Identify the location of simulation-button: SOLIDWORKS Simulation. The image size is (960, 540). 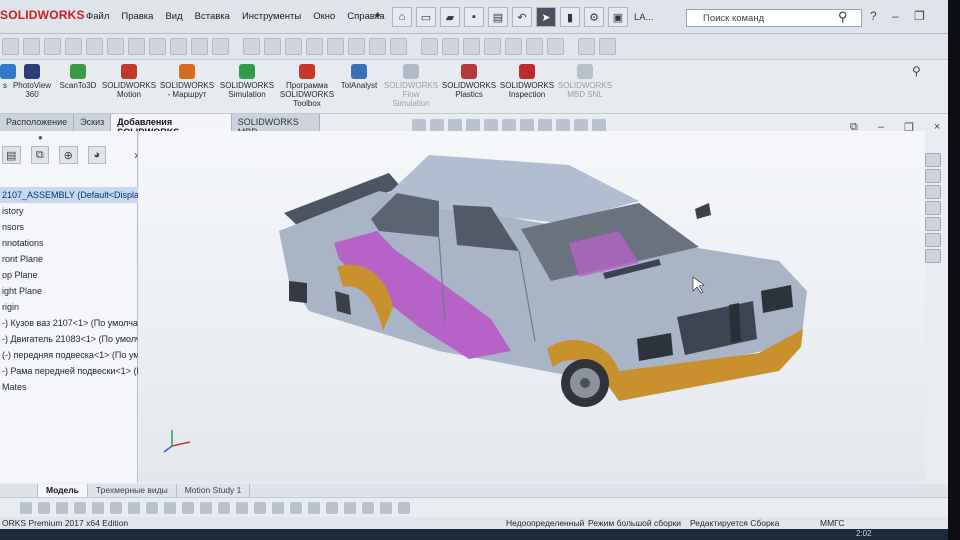
(247, 81).